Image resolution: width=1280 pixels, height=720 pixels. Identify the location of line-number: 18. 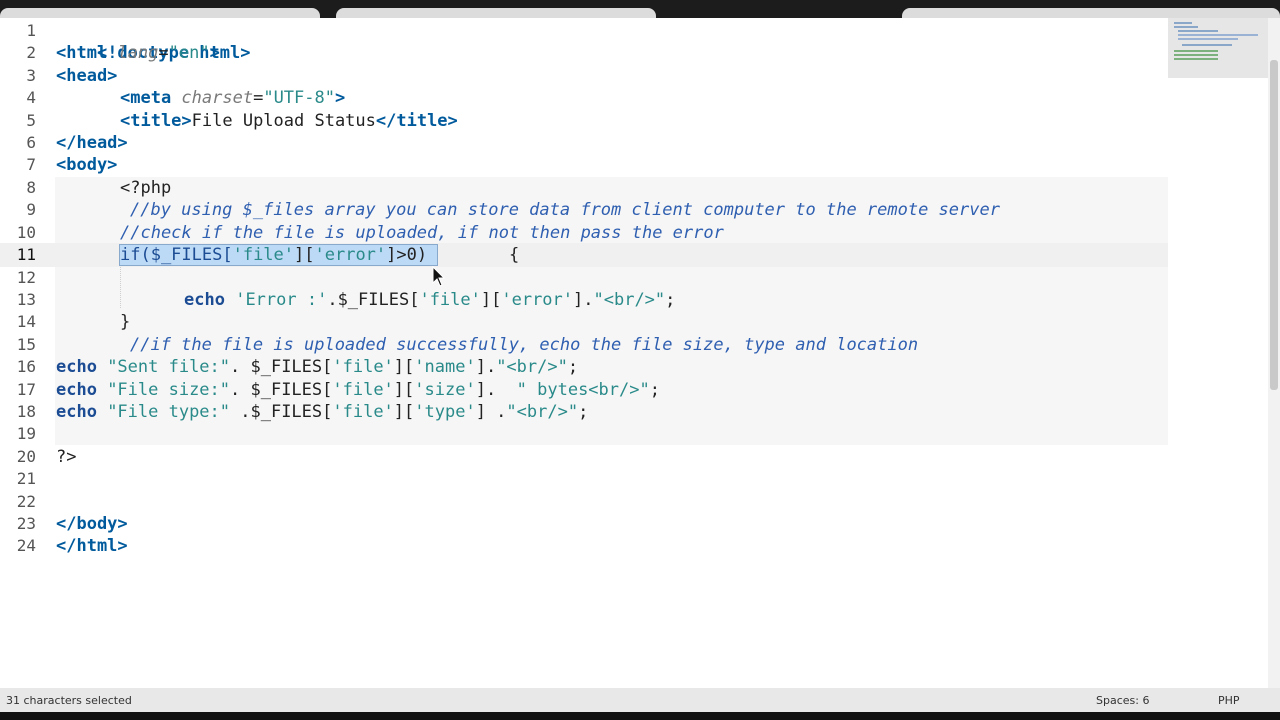
(26, 411).